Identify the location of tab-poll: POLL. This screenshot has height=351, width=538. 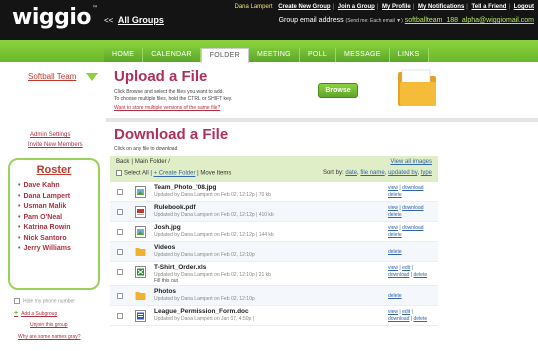
(318, 55).